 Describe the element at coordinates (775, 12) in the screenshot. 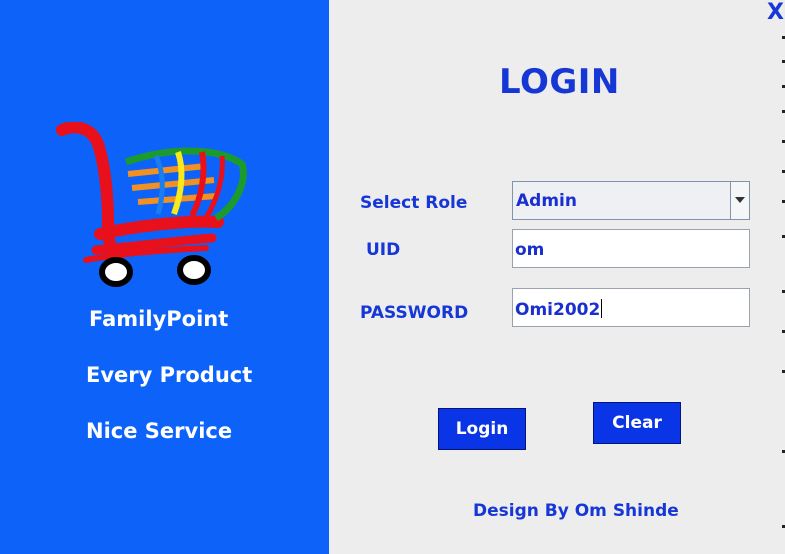

I see `close-button: X` at that location.